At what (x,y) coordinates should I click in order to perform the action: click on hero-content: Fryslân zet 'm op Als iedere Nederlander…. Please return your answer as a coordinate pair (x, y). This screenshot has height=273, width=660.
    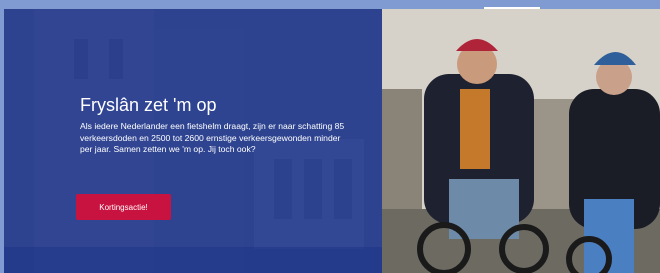
    Looking at the image, I should click on (215, 125).